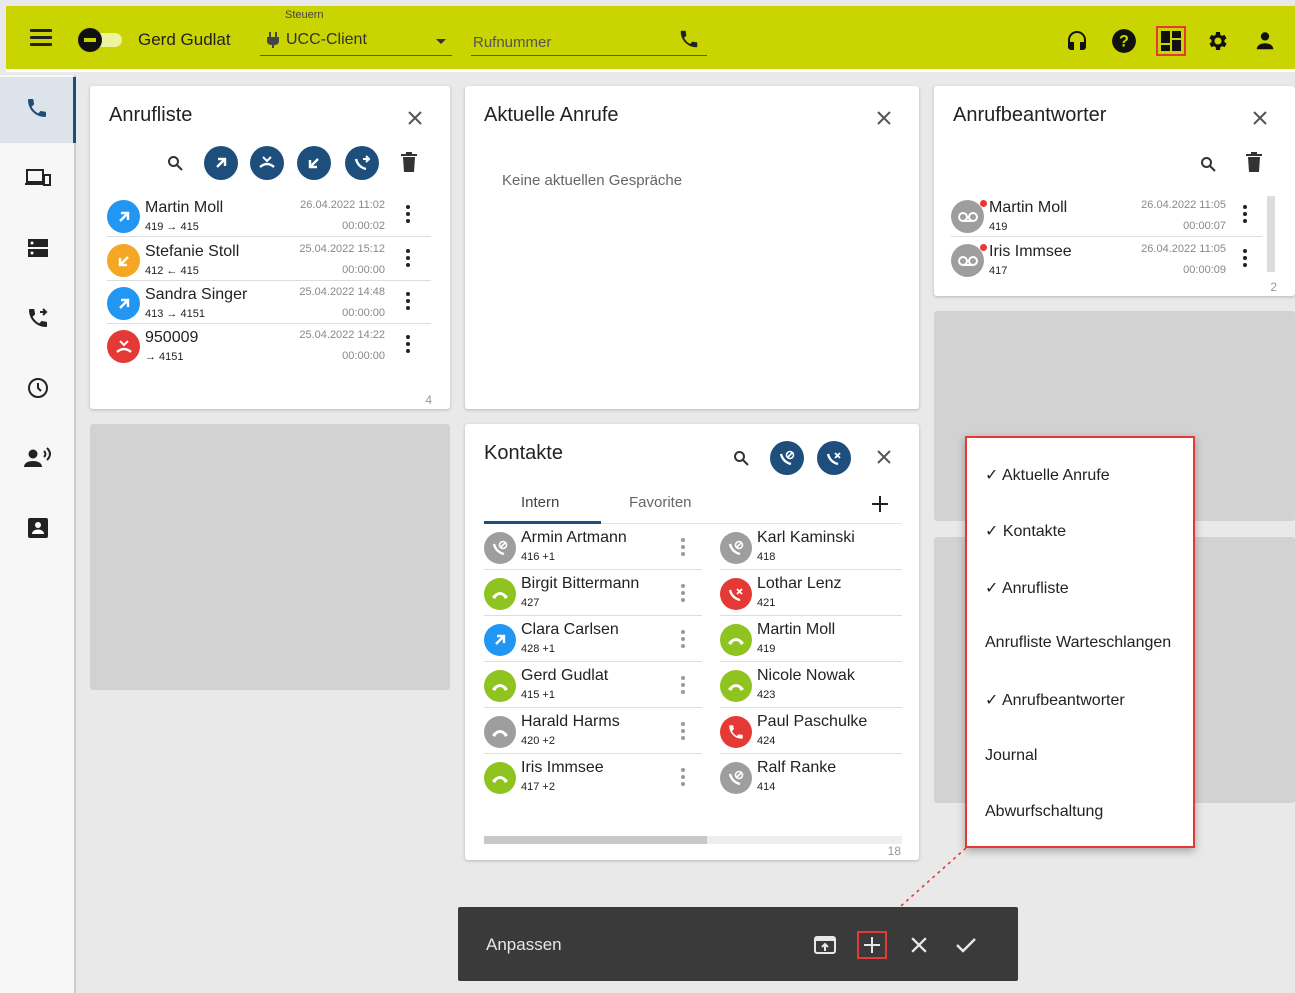 This screenshot has width=1295, height=993. What do you see at coordinates (825, 945) in the screenshot?
I see `export-layout-icon` at bounding box center [825, 945].